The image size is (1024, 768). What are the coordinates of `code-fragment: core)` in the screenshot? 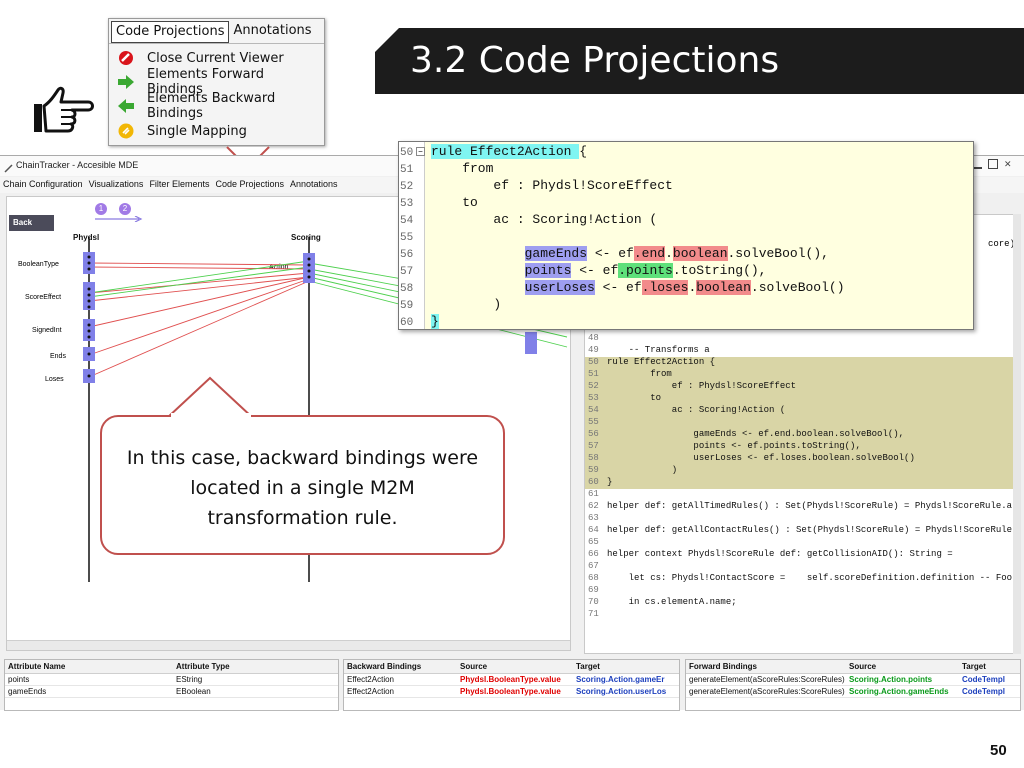 It's located at (1001, 244).